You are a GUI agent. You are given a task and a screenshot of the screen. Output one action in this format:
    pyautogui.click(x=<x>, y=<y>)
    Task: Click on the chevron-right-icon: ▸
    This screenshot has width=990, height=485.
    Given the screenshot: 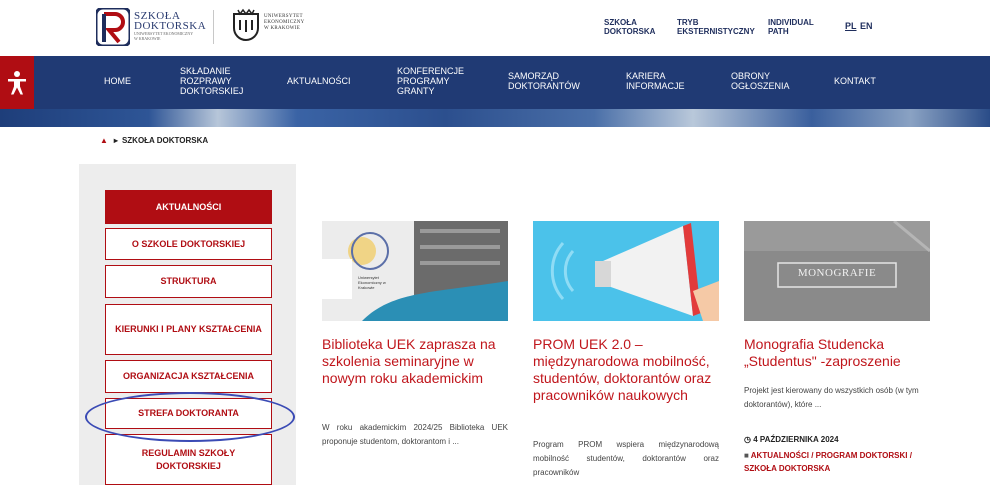 What is the action you would take?
    pyautogui.click(x=115, y=140)
    